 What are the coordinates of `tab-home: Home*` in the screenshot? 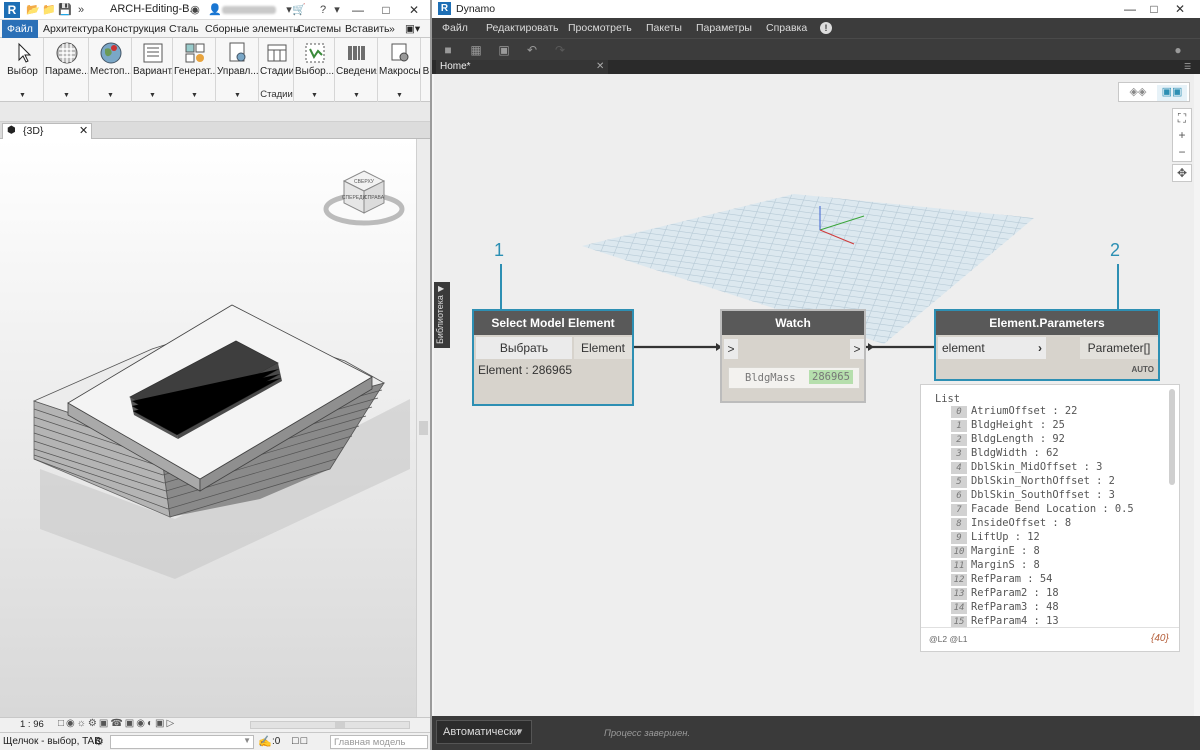 It's located at (522, 67).